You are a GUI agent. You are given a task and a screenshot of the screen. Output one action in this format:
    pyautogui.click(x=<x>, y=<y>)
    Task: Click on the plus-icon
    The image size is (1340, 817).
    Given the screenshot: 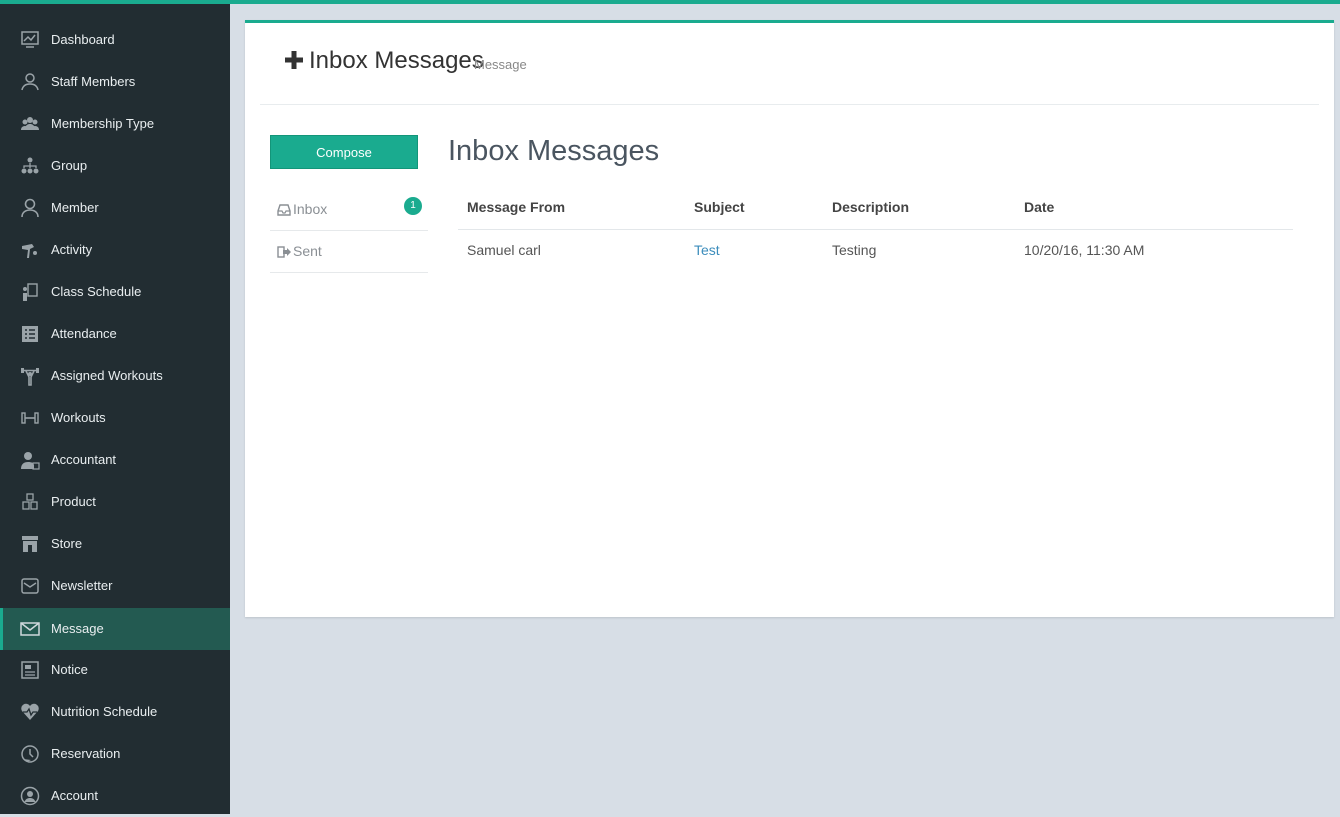 What is the action you would take?
    pyautogui.click(x=294, y=60)
    